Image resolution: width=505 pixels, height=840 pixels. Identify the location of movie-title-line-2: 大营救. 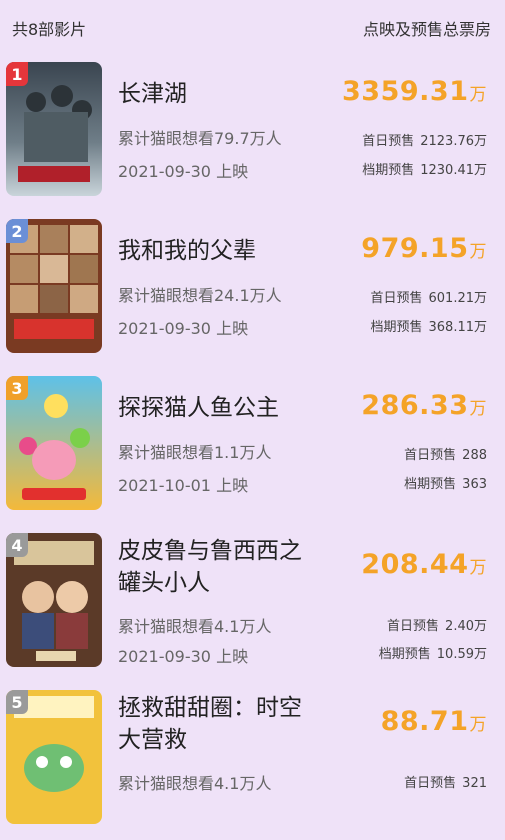
(152, 740).